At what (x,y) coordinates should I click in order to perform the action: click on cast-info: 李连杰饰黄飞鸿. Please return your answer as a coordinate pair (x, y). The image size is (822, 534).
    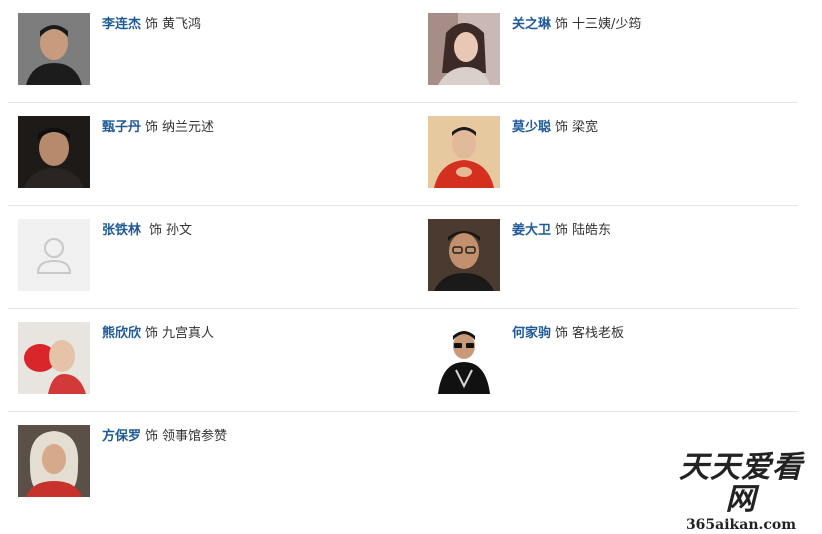
    Looking at the image, I should click on (151, 25).